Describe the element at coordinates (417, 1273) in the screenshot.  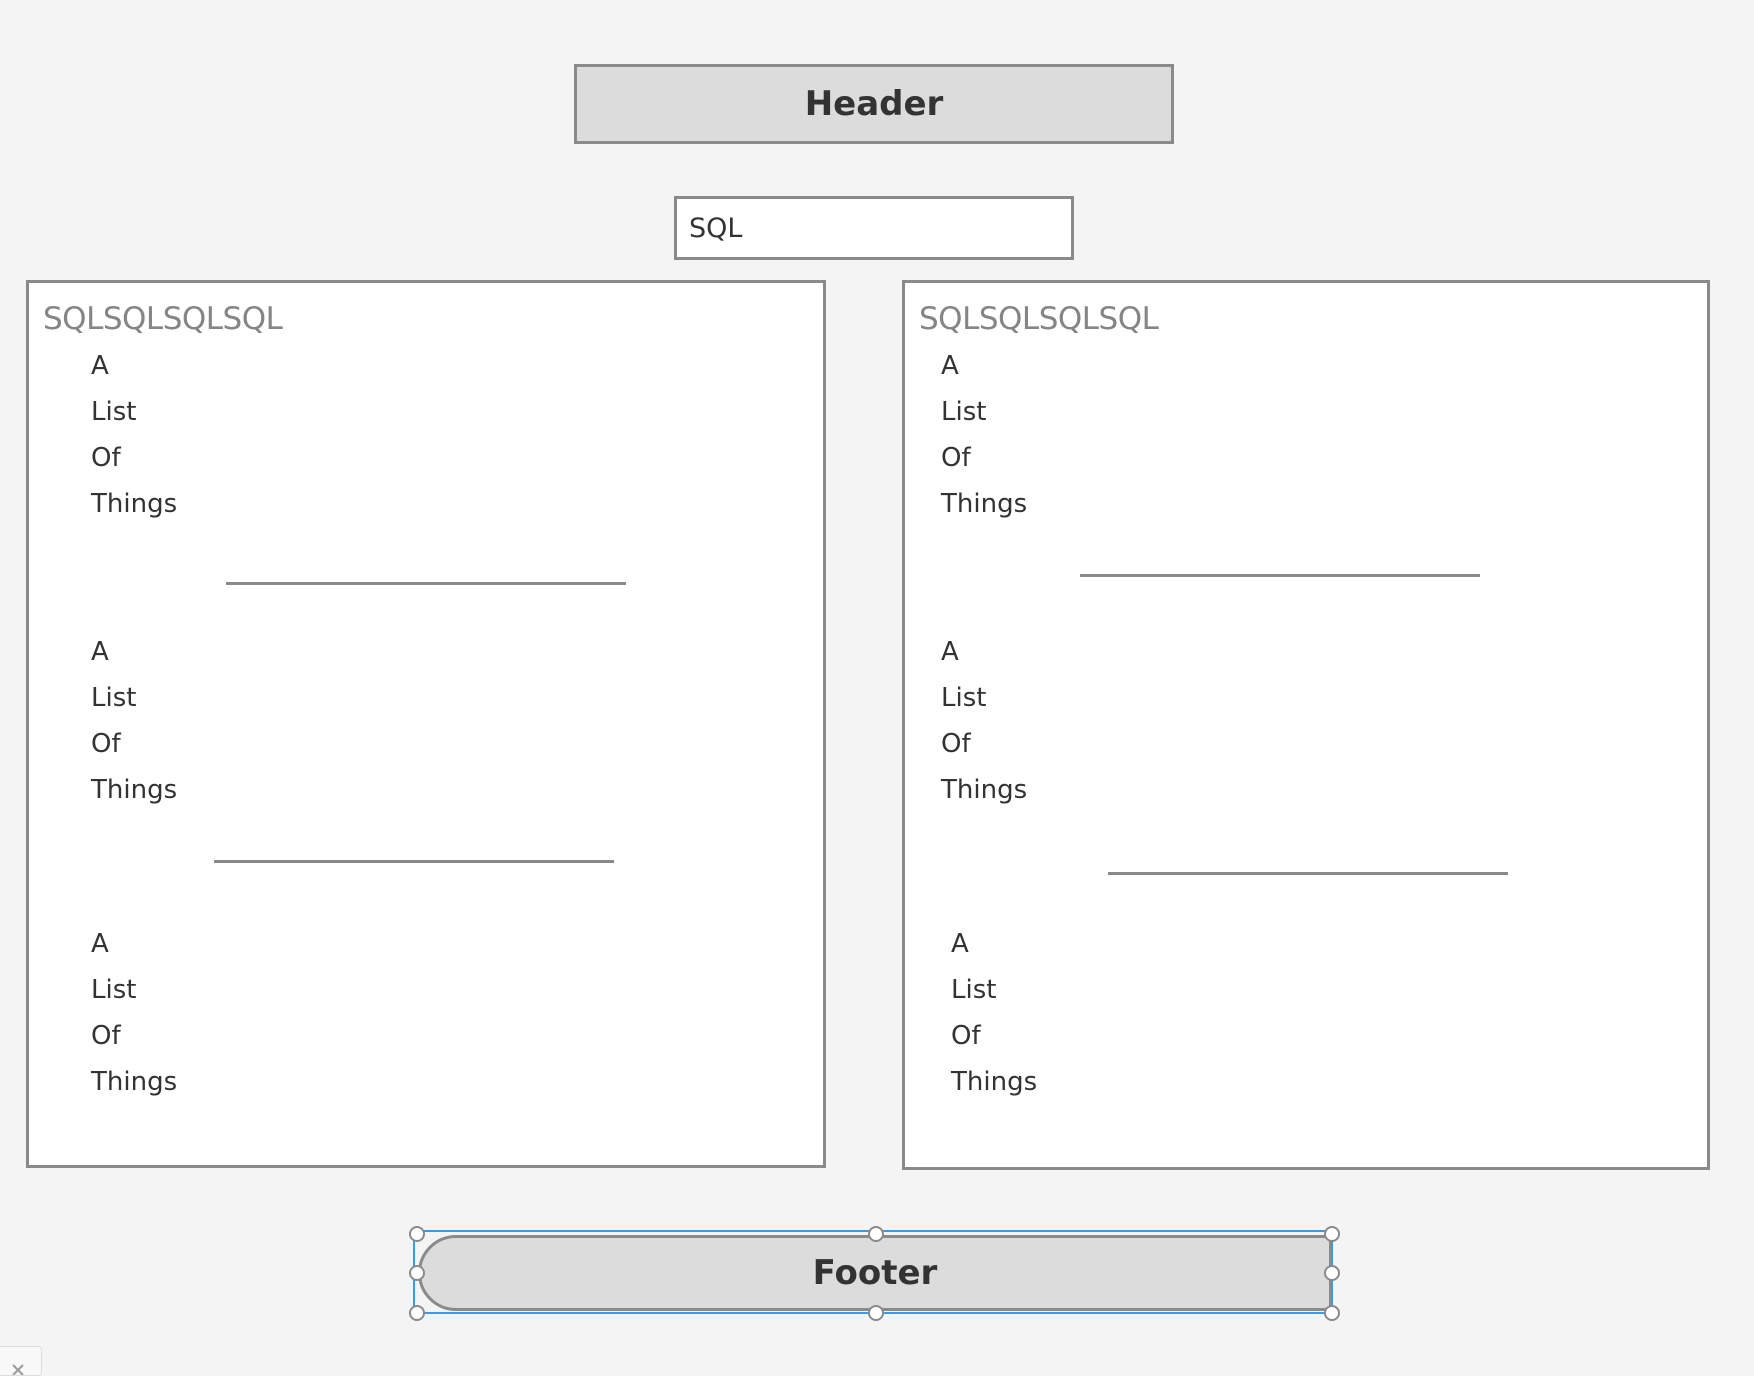
I see `resize-handle-left` at that location.